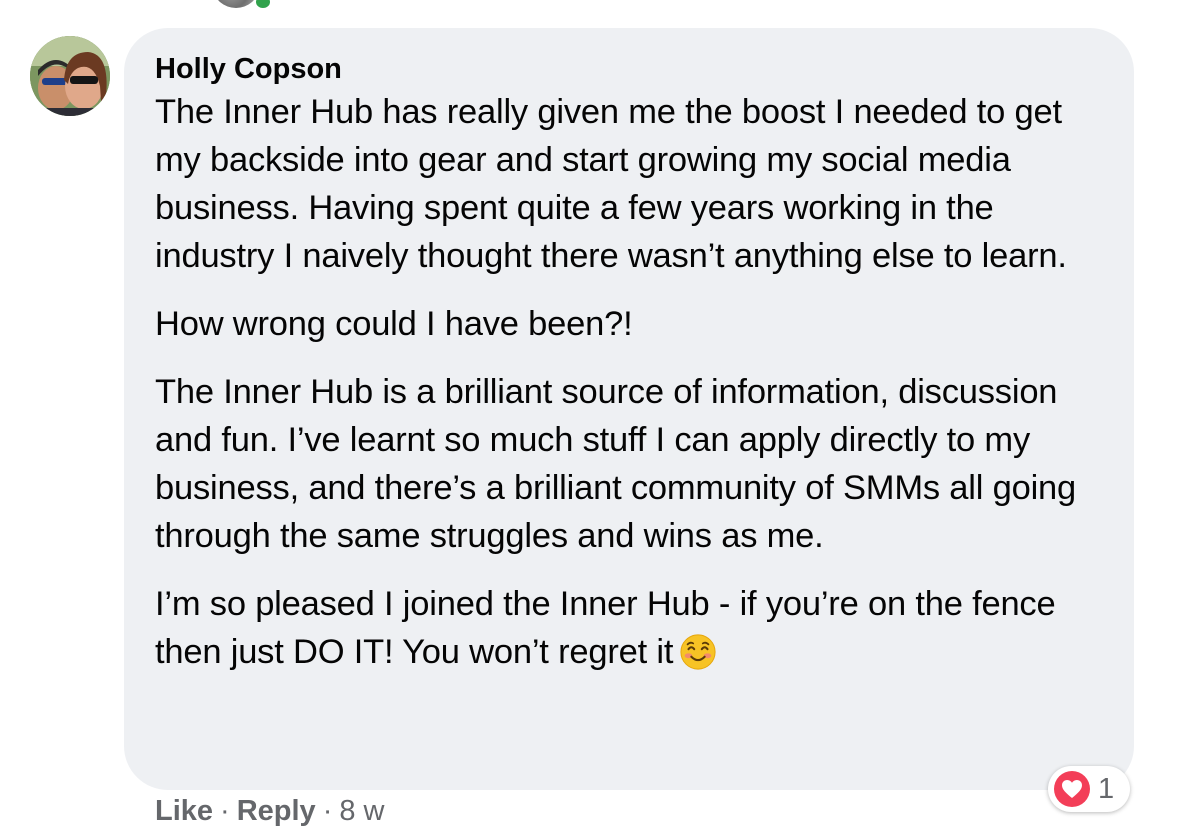 The image size is (1196, 838). I want to click on heart-icon, so click(1072, 789).